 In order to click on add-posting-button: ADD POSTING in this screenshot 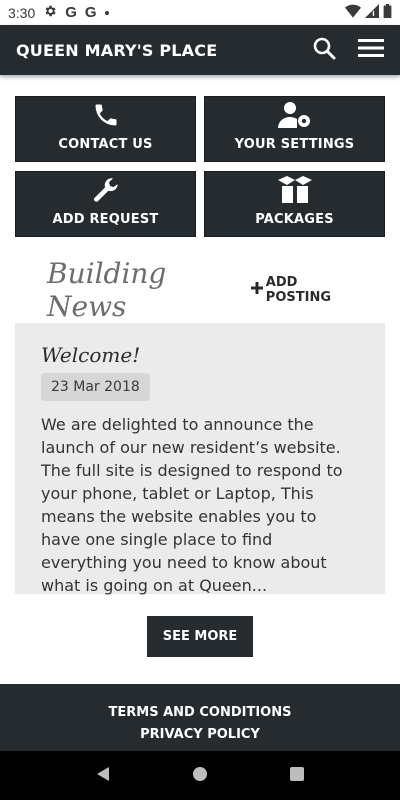, I will do `click(307, 290)`.